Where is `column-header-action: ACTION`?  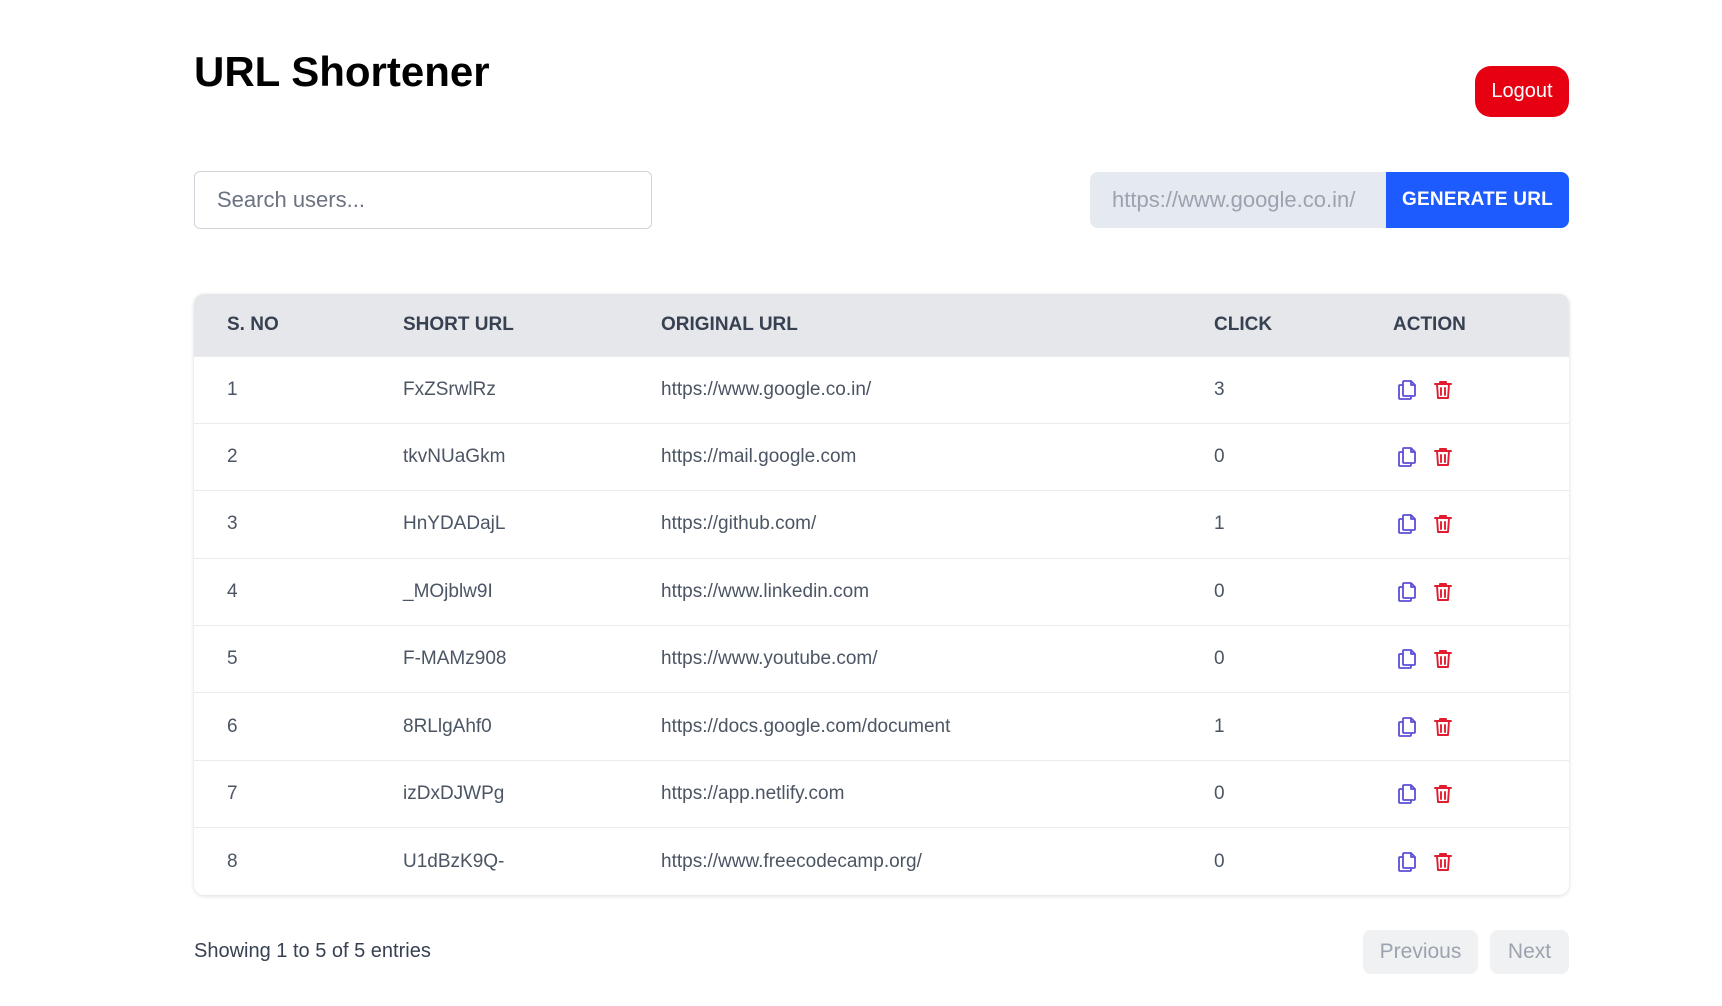
column-header-action: ACTION is located at coordinates (1429, 324).